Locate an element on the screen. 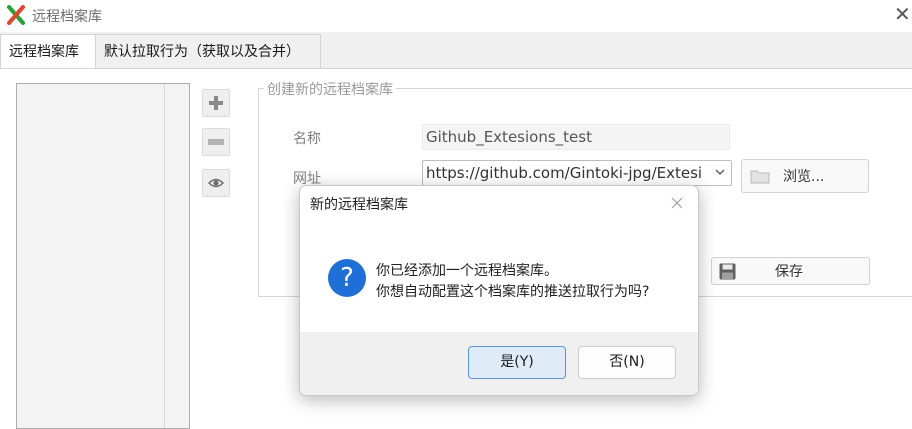 The height and width of the screenshot is (429, 912). tab-default-pull-behavior: 默认拉取行为（获取以及合并） is located at coordinates (208, 51).